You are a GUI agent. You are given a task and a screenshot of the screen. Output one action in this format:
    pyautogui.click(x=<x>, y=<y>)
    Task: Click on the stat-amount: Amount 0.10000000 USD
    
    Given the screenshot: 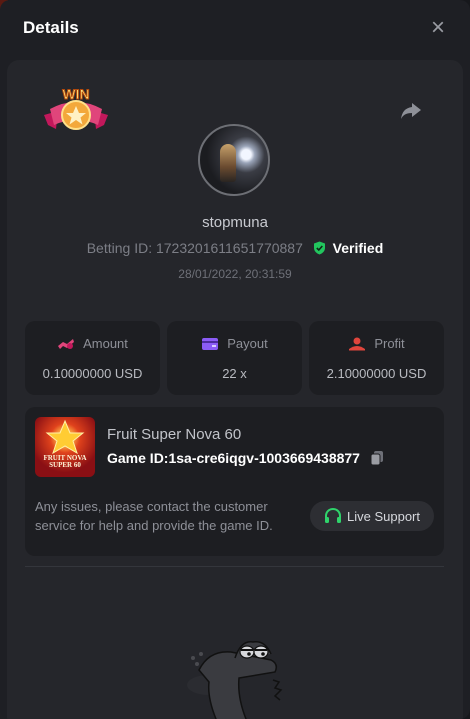 What is the action you would take?
    pyautogui.click(x=92, y=358)
    